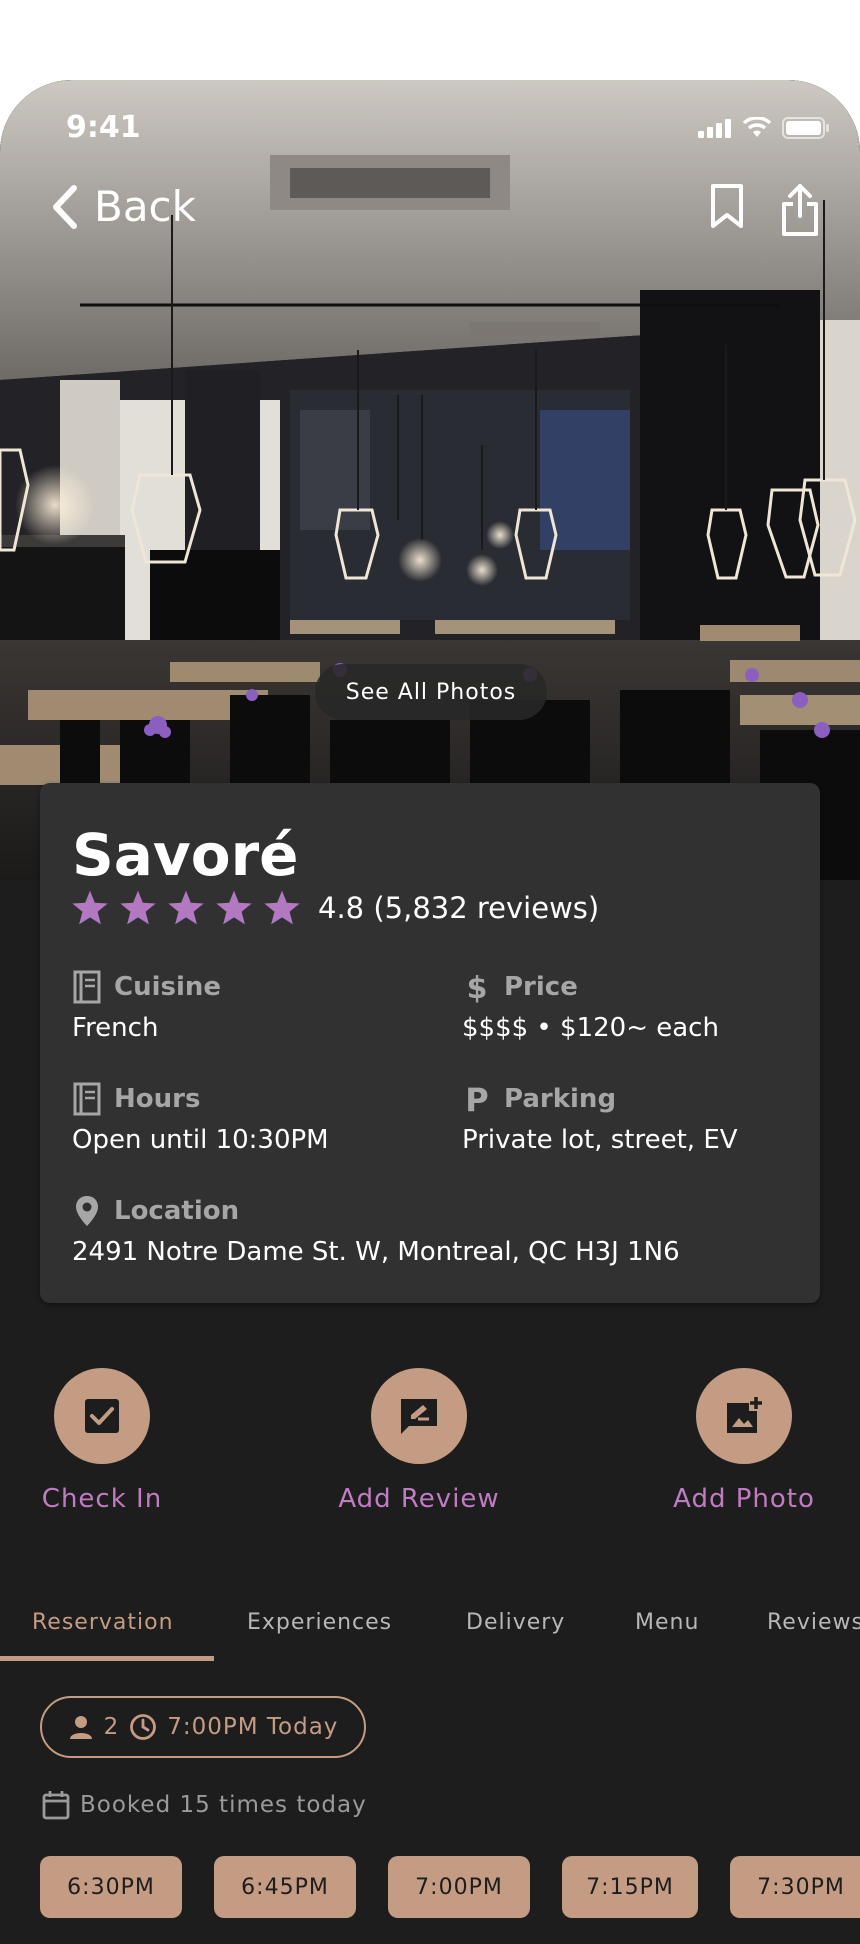 This screenshot has height=1944, width=860. I want to click on hours-value: Open until 10:30PM, so click(200, 1140).